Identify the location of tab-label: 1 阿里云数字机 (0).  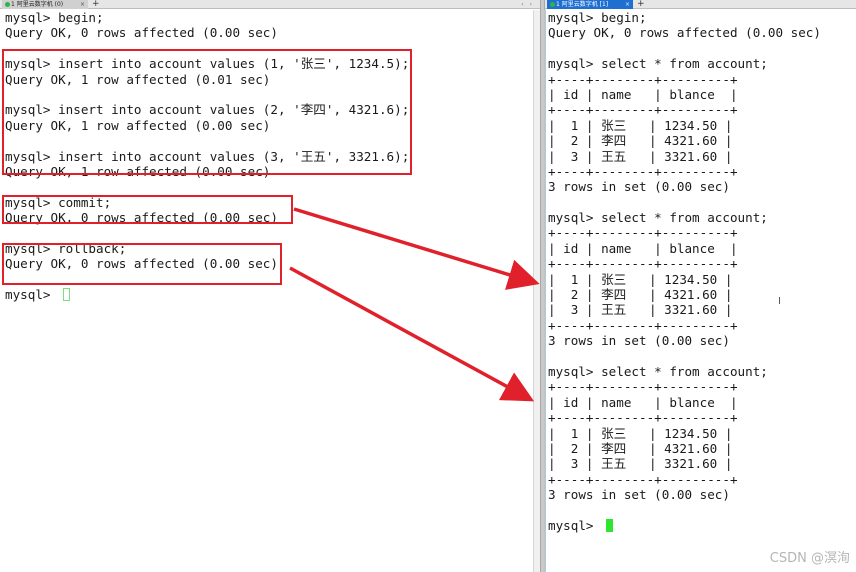
(37, 4).